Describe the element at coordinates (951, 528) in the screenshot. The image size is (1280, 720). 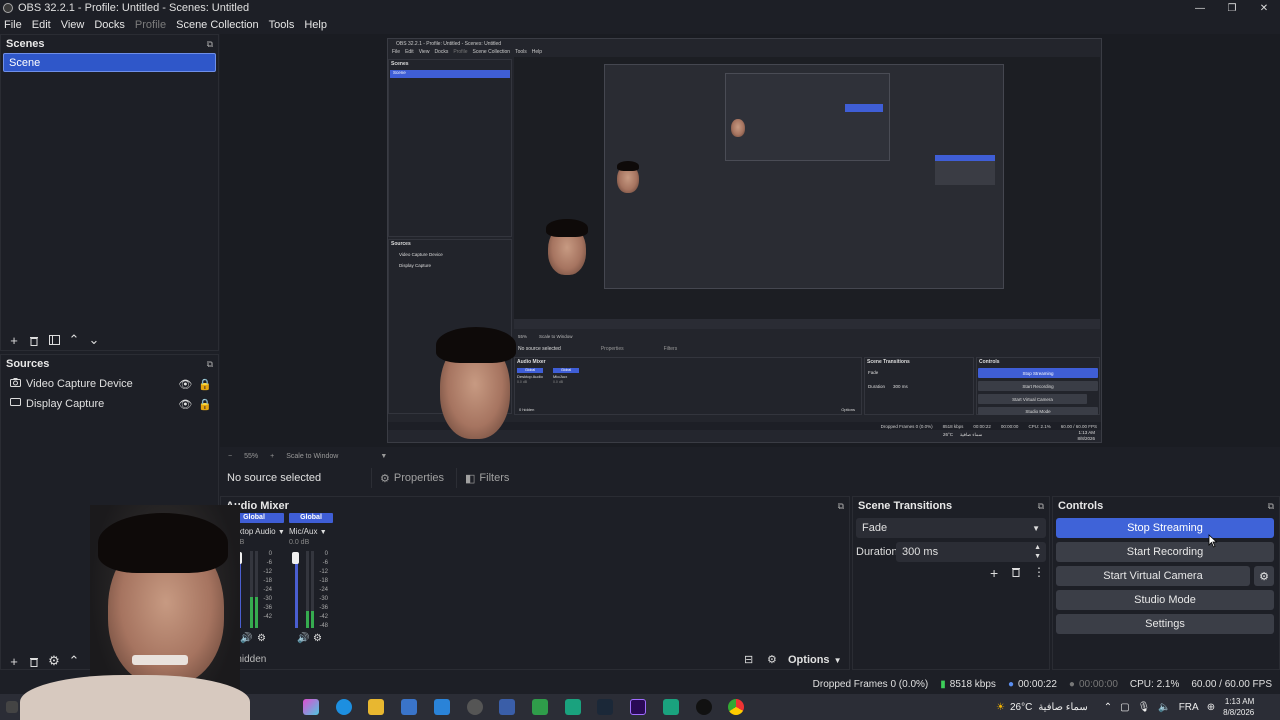
I see `transition-select: Fade ▼` at that location.